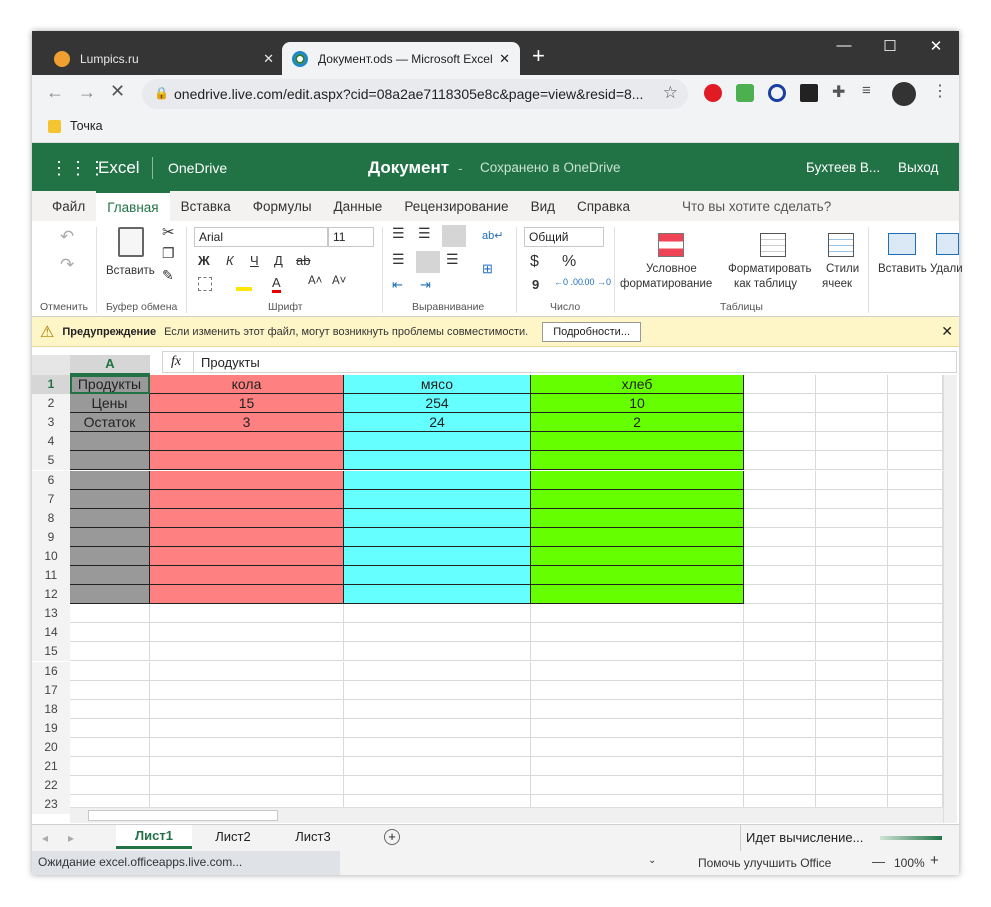  I want to click on fill-color-icon, so click(244, 284).